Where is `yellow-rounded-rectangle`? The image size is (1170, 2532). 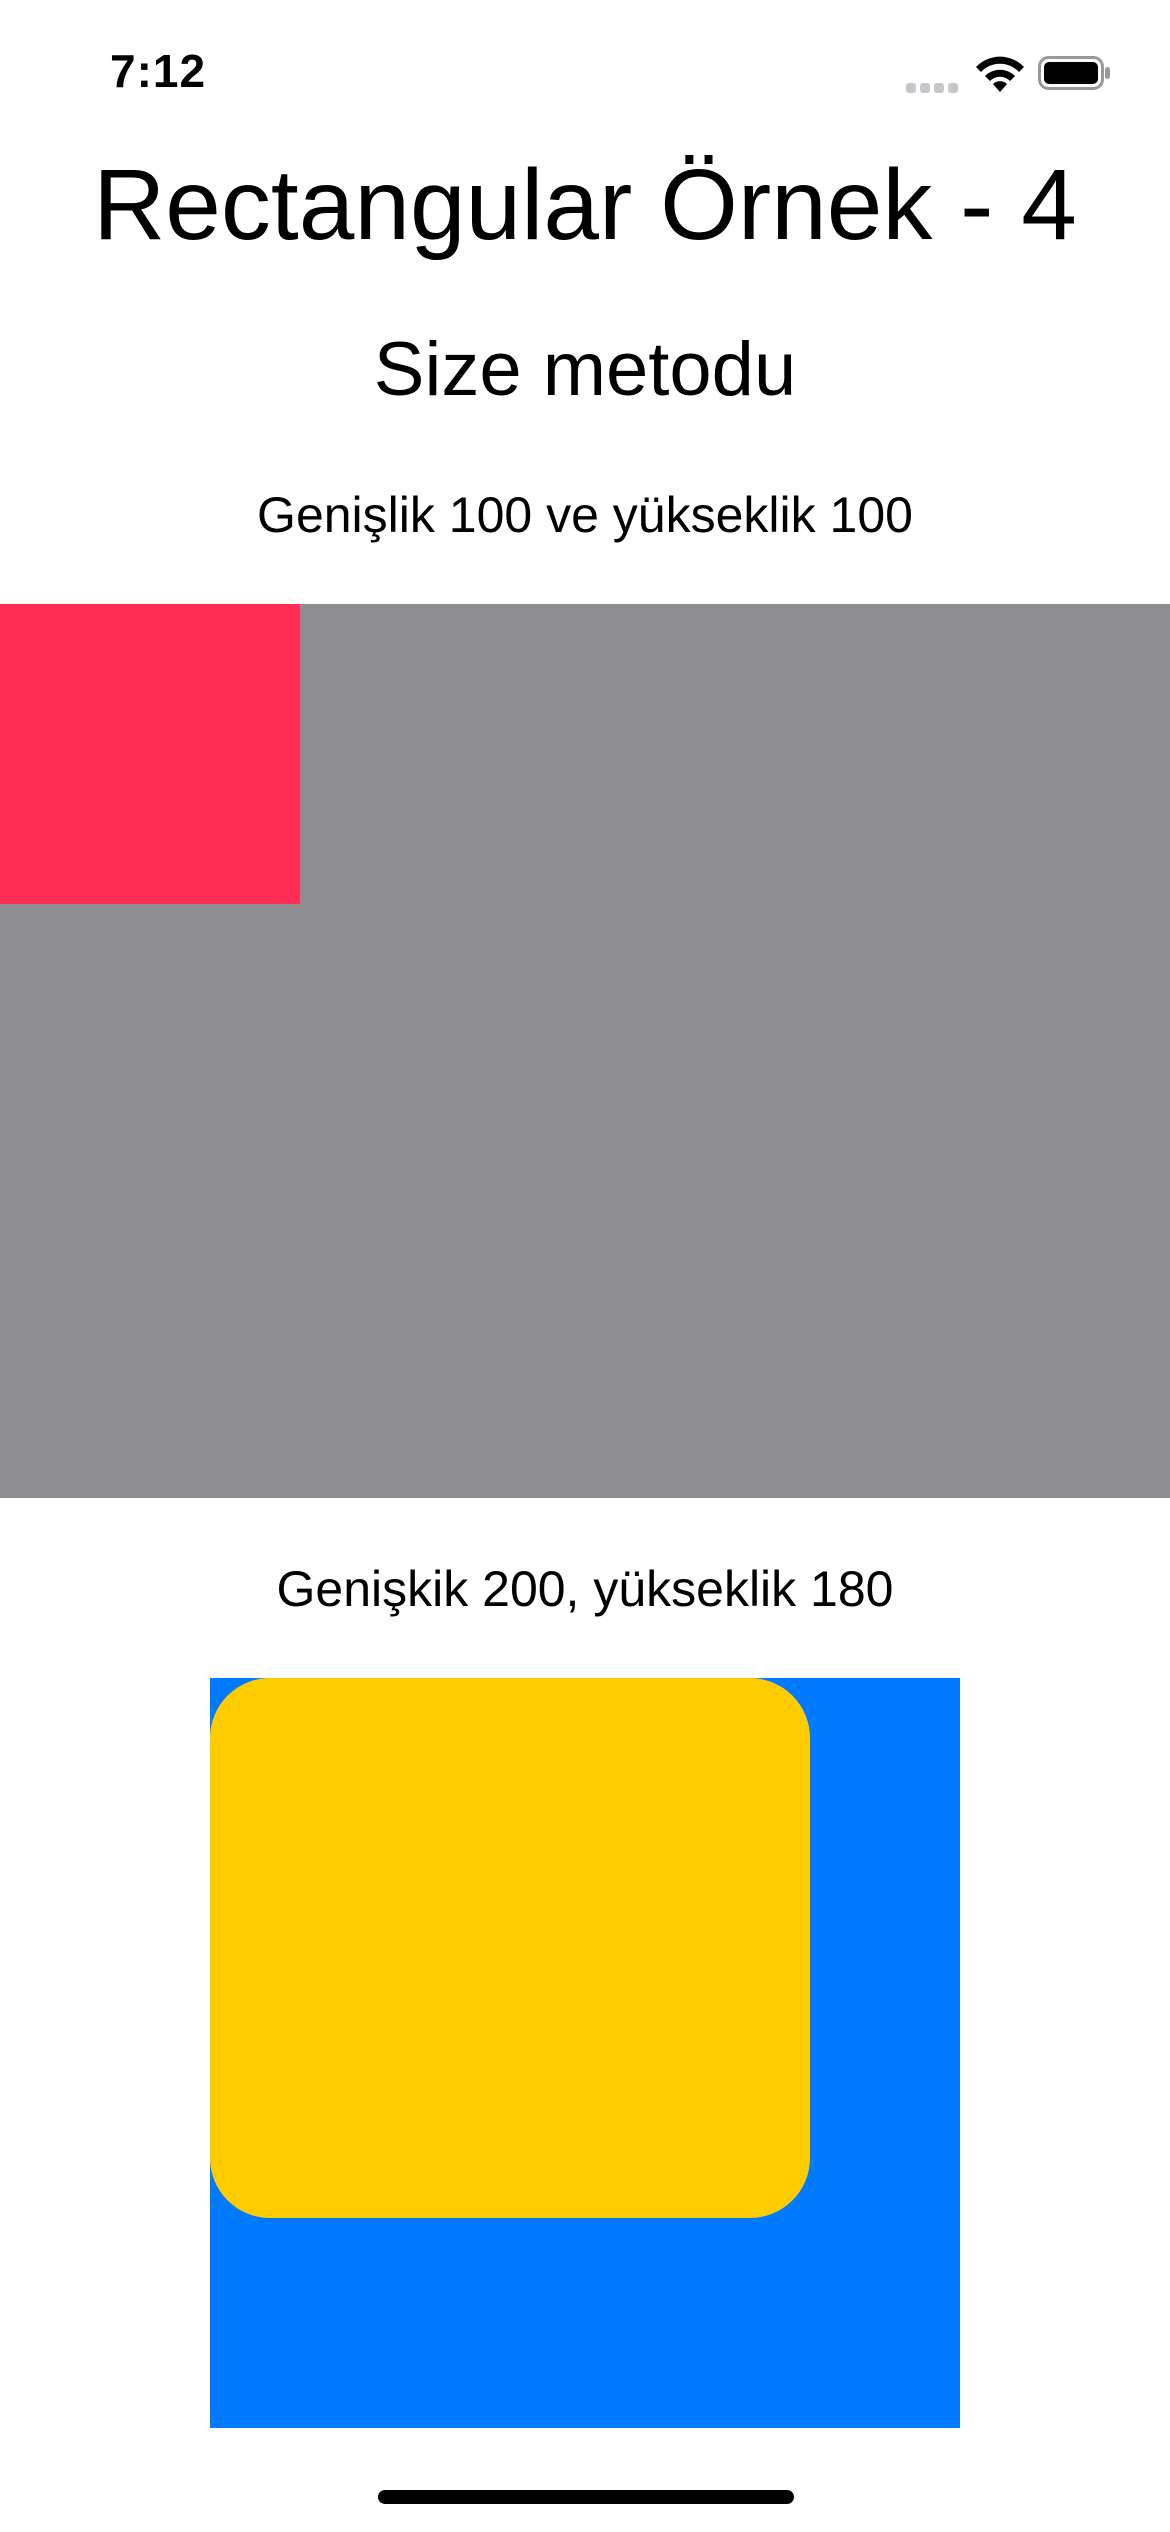 yellow-rounded-rectangle is located at coordinates (510, 1948).